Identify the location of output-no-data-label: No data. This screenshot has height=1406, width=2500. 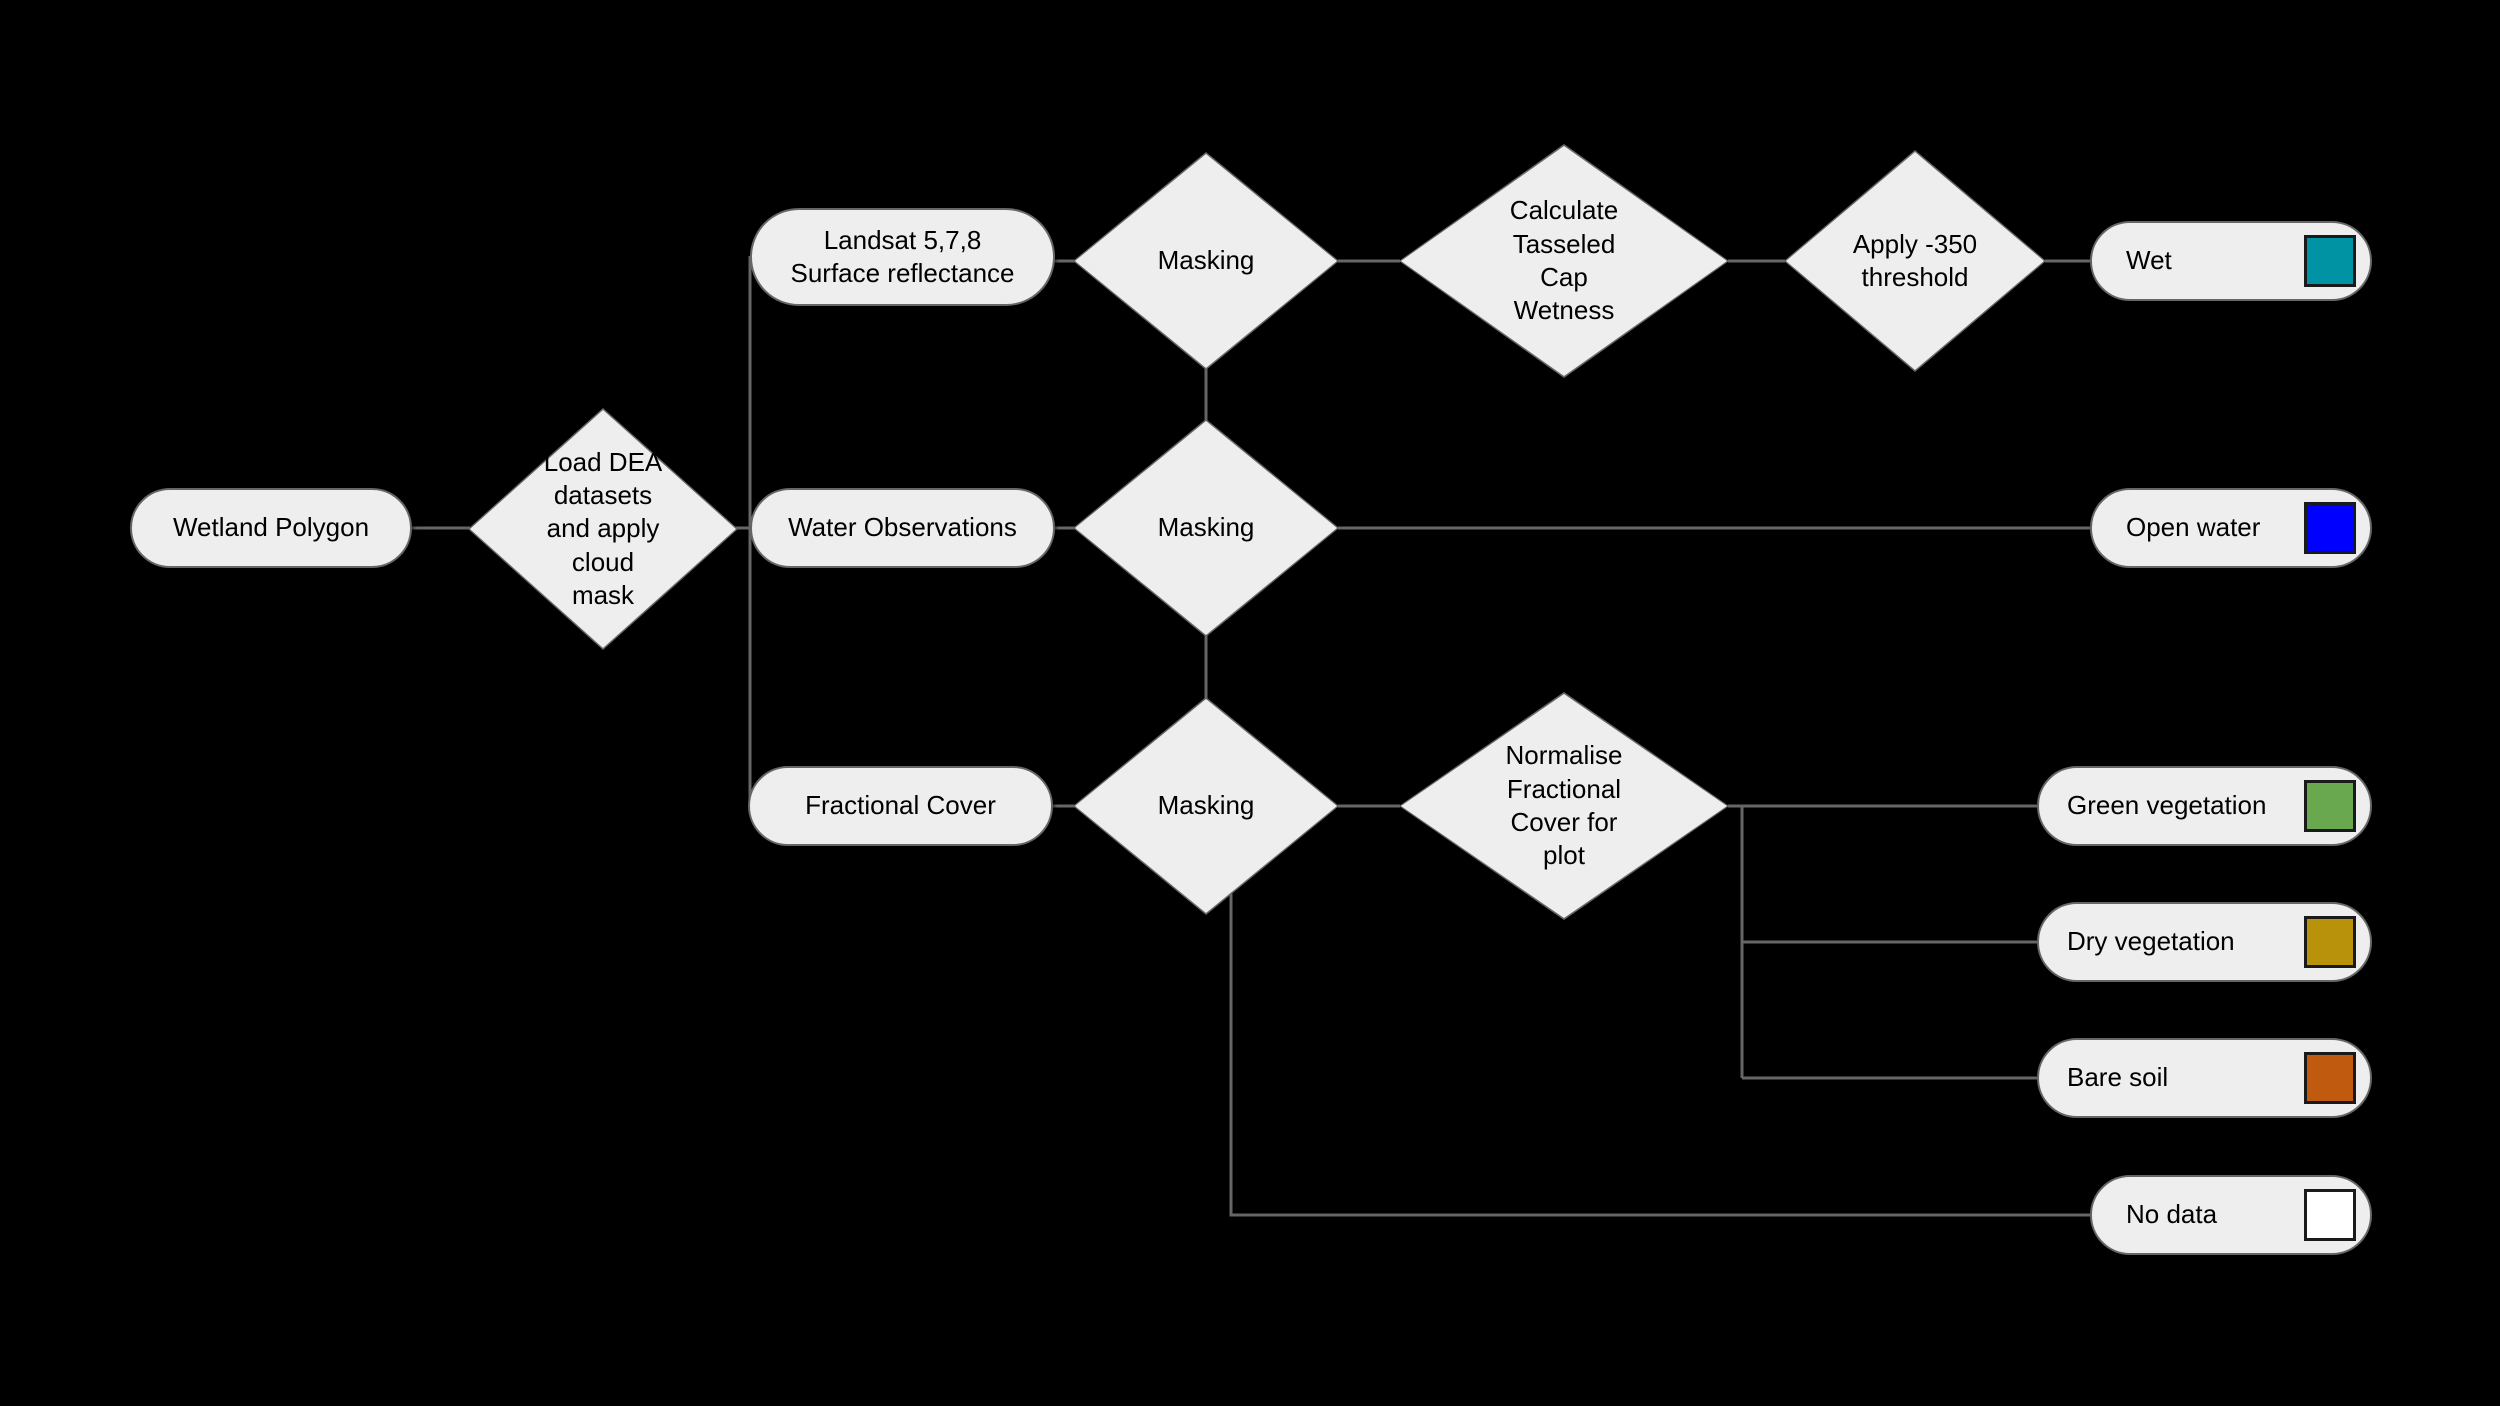
(2172, 1214).